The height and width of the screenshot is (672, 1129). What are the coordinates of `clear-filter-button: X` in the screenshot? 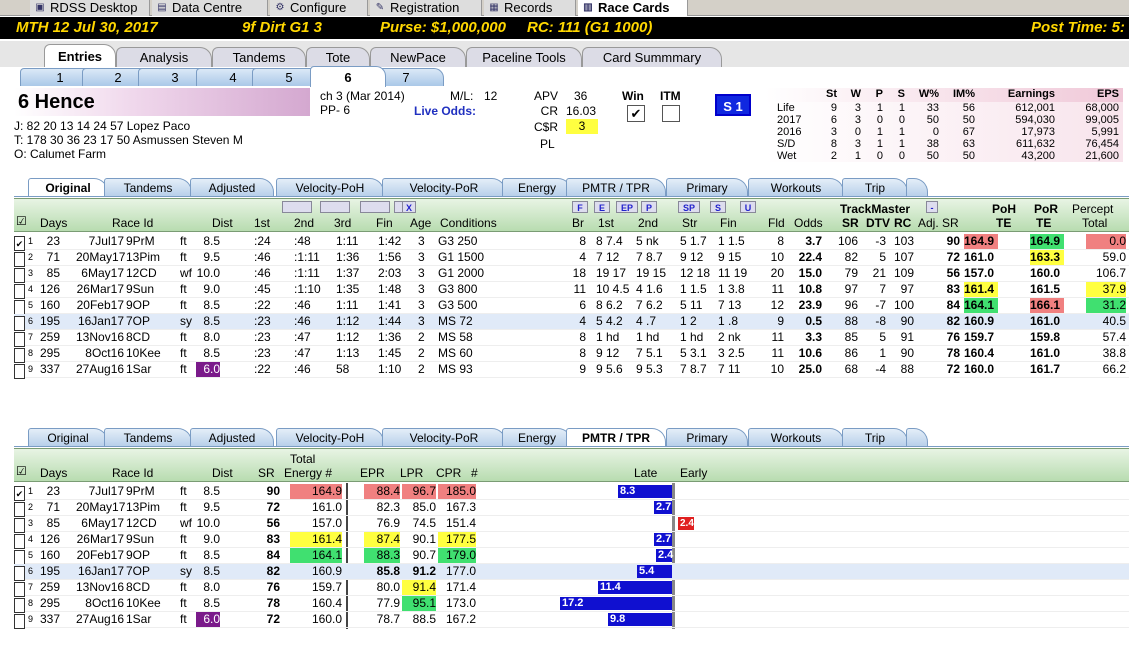 It's located at (409, 207).